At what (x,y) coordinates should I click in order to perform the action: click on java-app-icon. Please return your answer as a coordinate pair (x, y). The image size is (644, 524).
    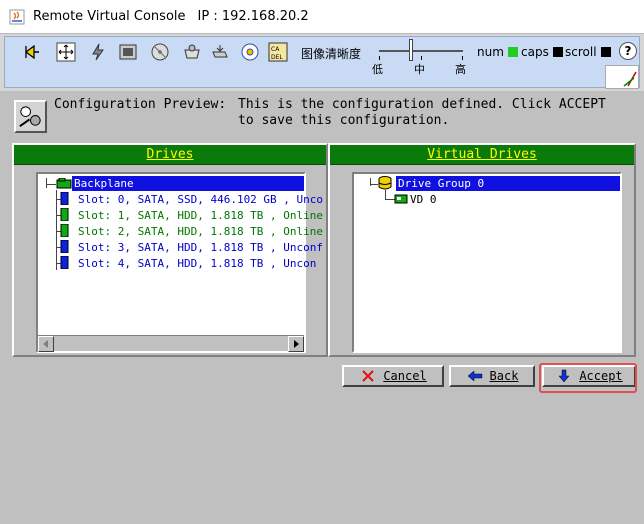
    Looking at the image, I should click on (17, 16).